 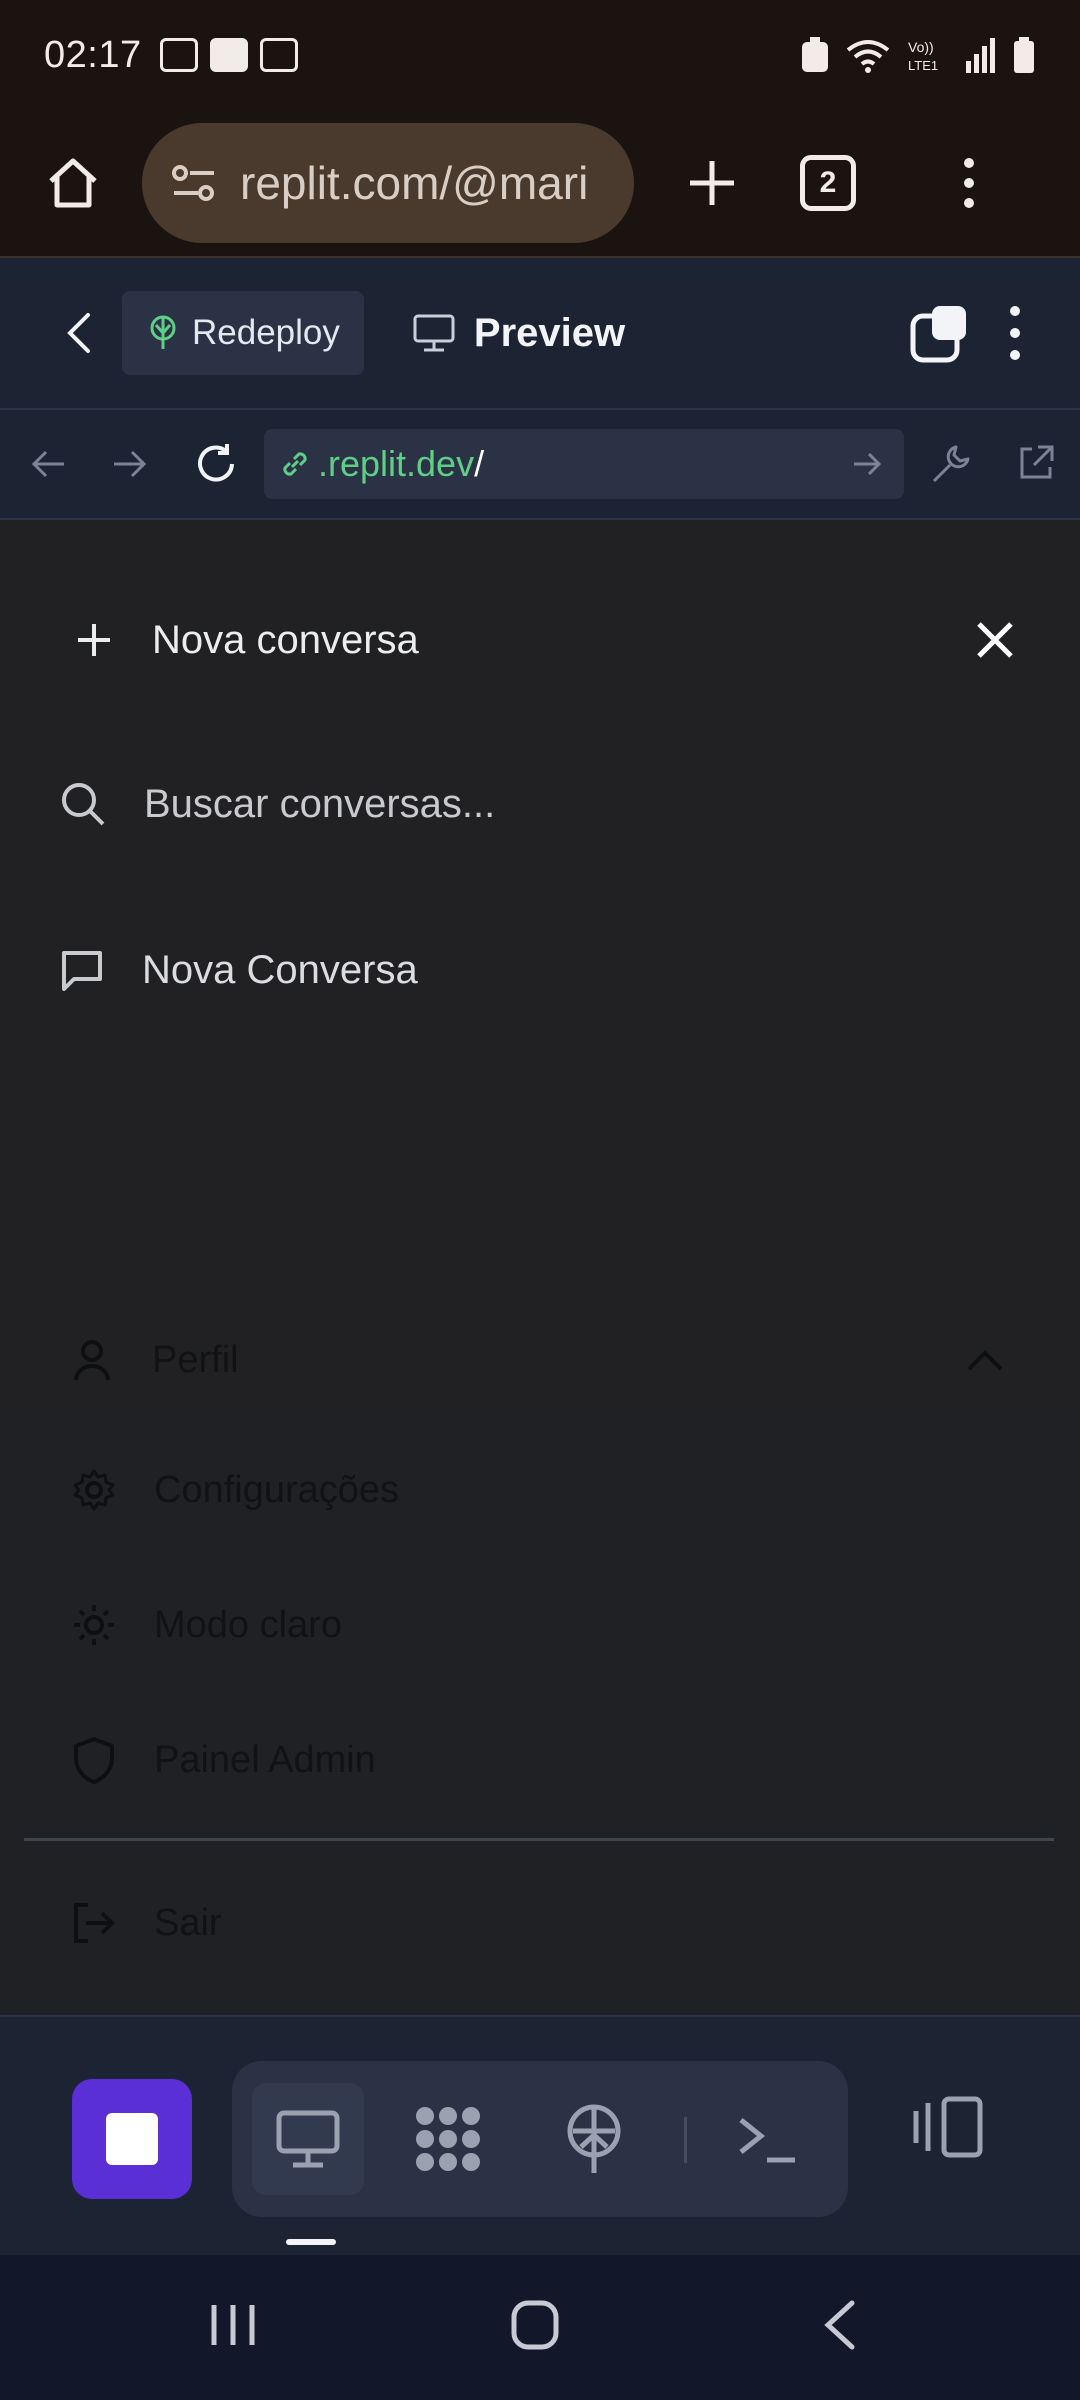 What do you see at coordinates (685, 2140) in the screenshot?
I see `tab-separator` at bounding box center [685, 2140].